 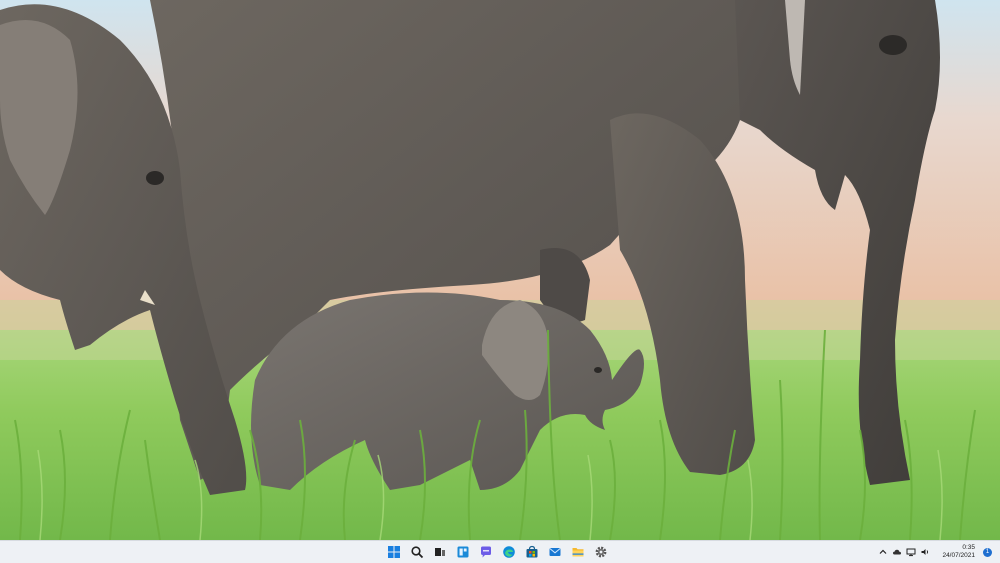 I want to click on cloud-icon, so click(x=897, y=552).